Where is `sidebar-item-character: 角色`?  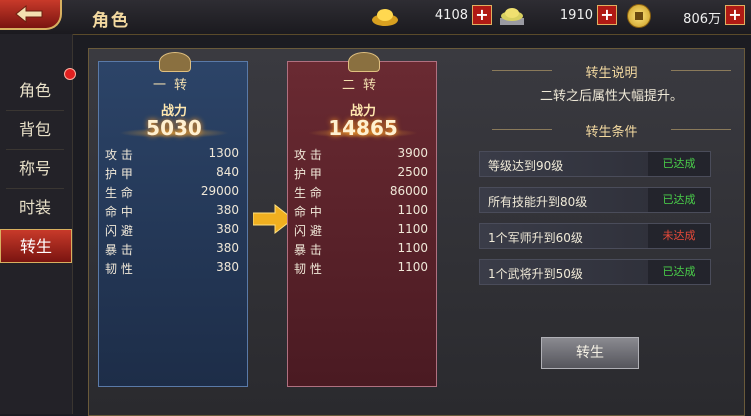 sidebar-item-character: 角色 is located at coordinates (35, 91).